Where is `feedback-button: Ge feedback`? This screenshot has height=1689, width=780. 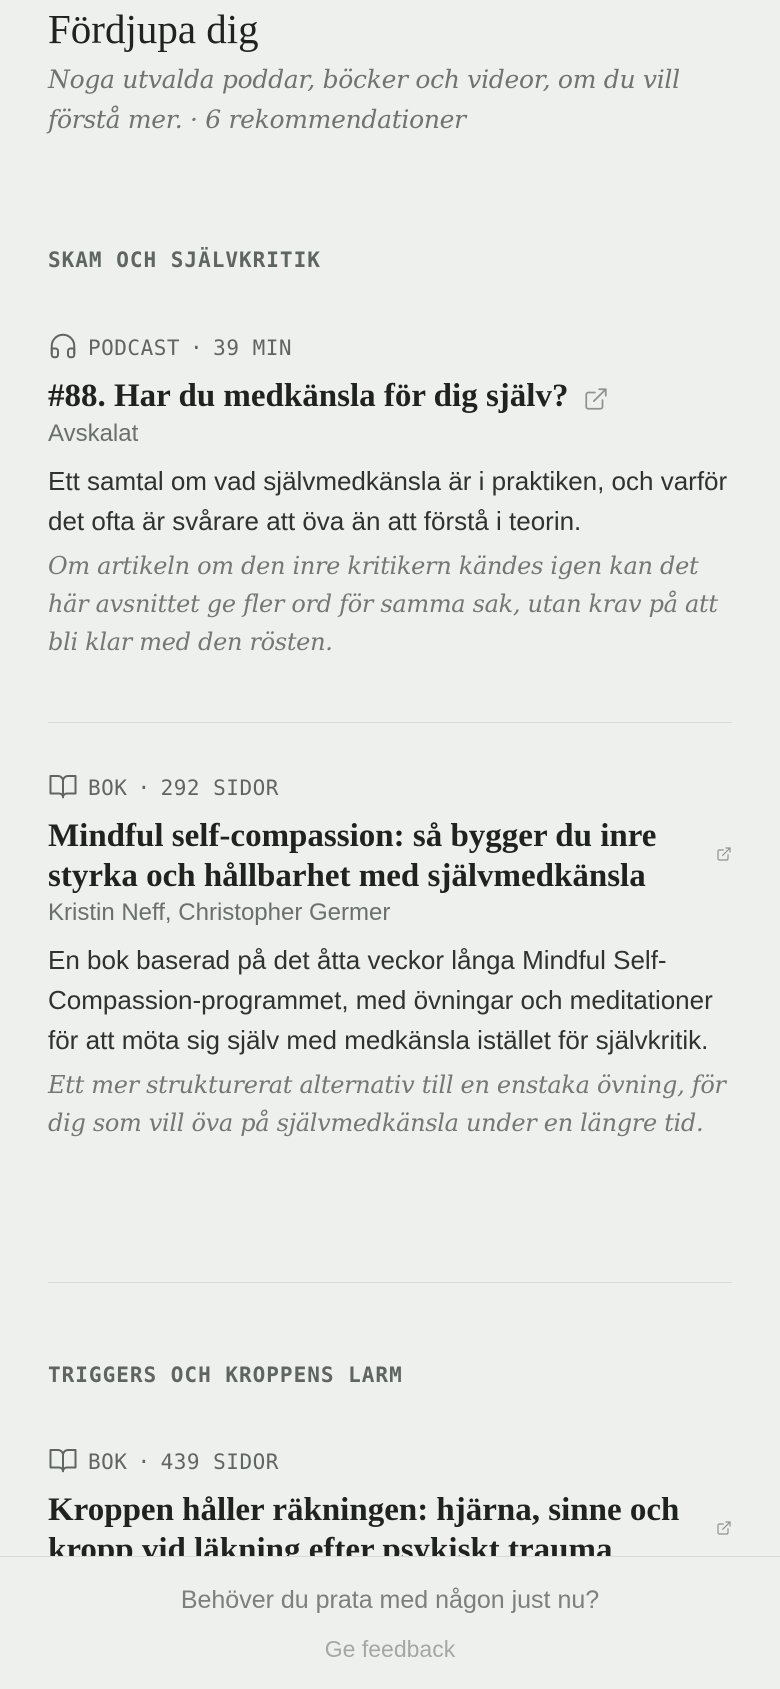 feedback-button: Ge feedback is located at coordinates (390, 1649).